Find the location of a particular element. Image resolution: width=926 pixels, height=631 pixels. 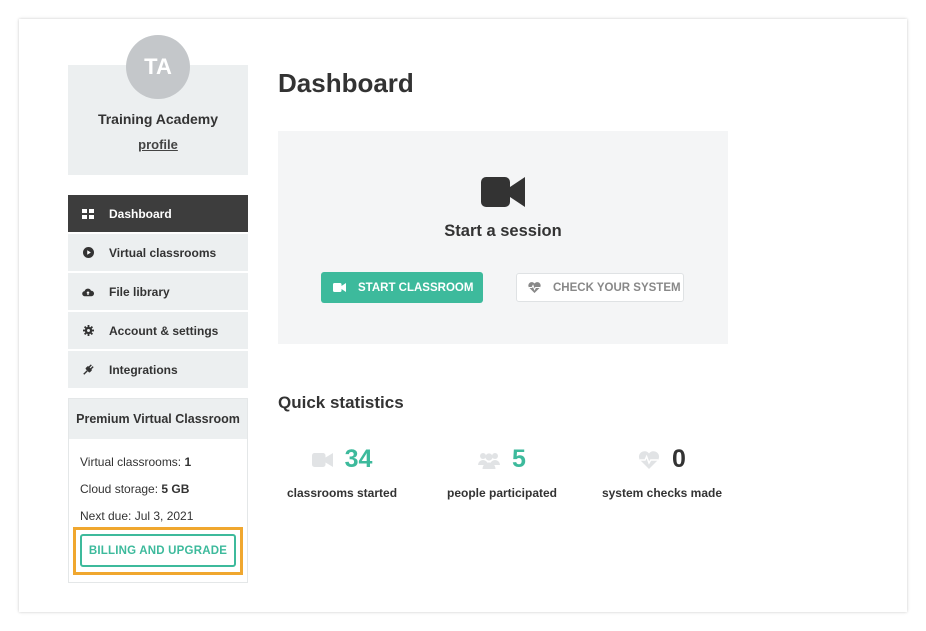

plan-storage: Cloud storage: 5 GB is located at coordinates (135, 489).